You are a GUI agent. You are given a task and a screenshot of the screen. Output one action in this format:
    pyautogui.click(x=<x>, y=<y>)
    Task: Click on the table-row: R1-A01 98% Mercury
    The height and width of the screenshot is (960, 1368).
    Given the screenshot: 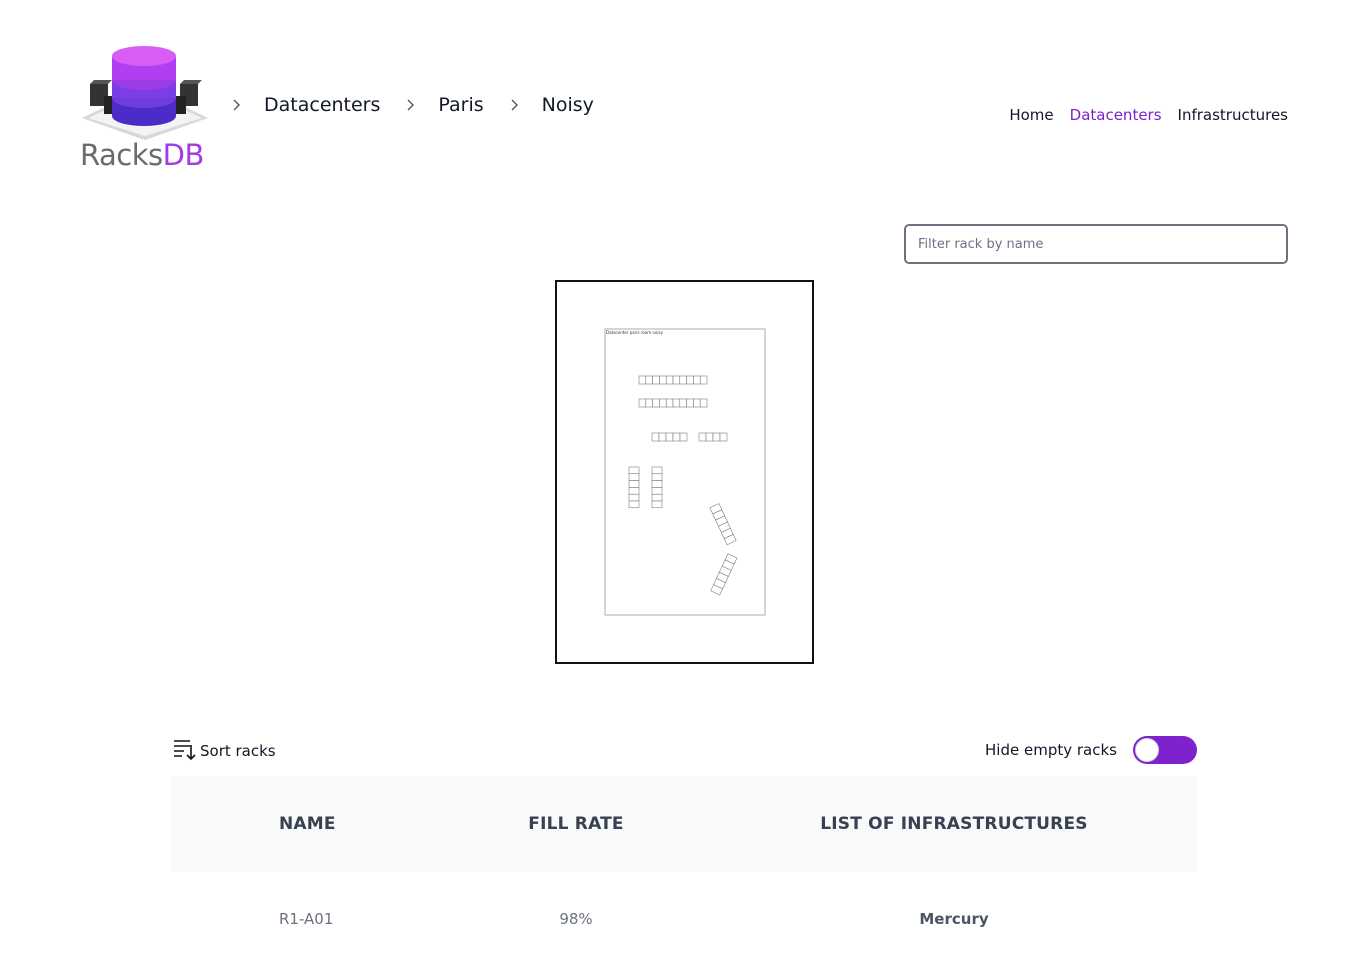 What is the action you would take?
    pyautogui.click(x=684, y=916)
    